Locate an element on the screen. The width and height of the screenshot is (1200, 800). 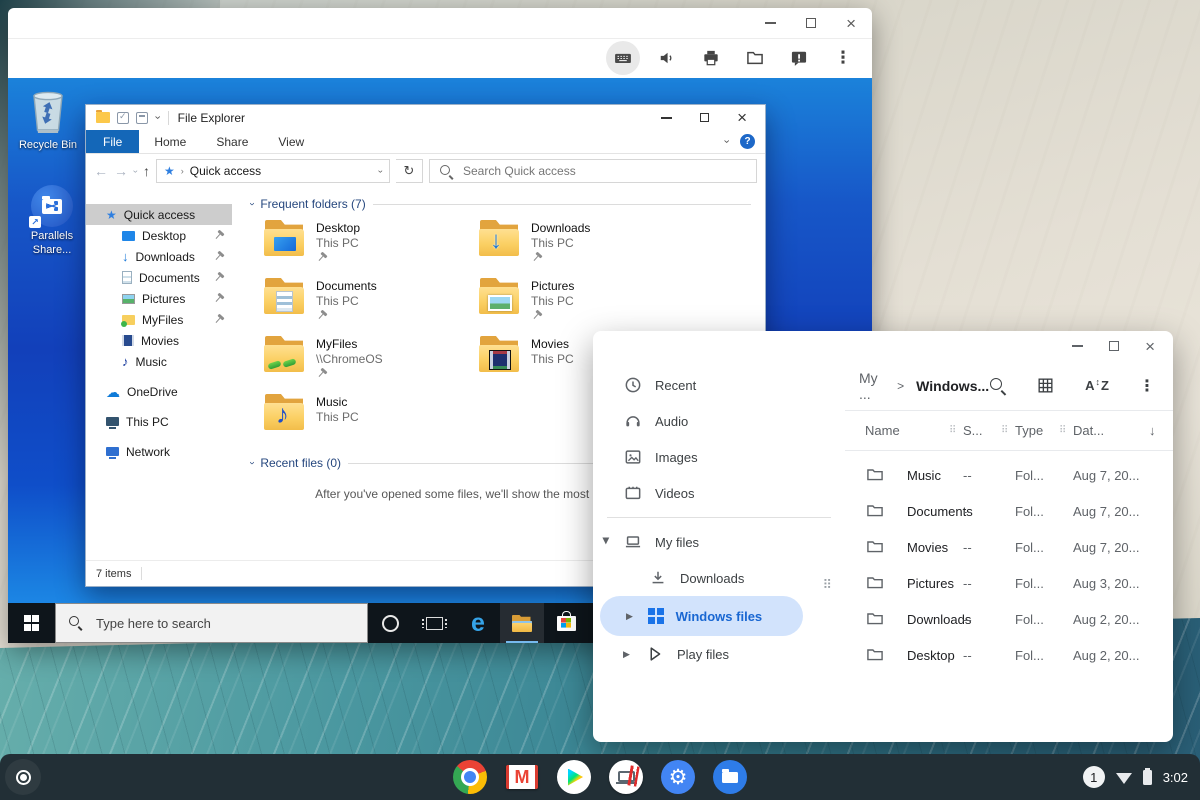
shared-folder-icon is located at coordinates (755, 58).